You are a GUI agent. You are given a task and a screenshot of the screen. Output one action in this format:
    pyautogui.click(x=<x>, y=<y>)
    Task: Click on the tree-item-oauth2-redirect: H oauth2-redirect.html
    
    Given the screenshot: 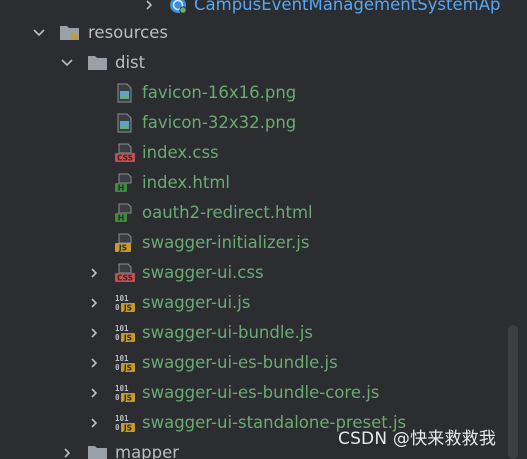 What is the action you would take?
    pyautogui.click(x=255, y=213)
    